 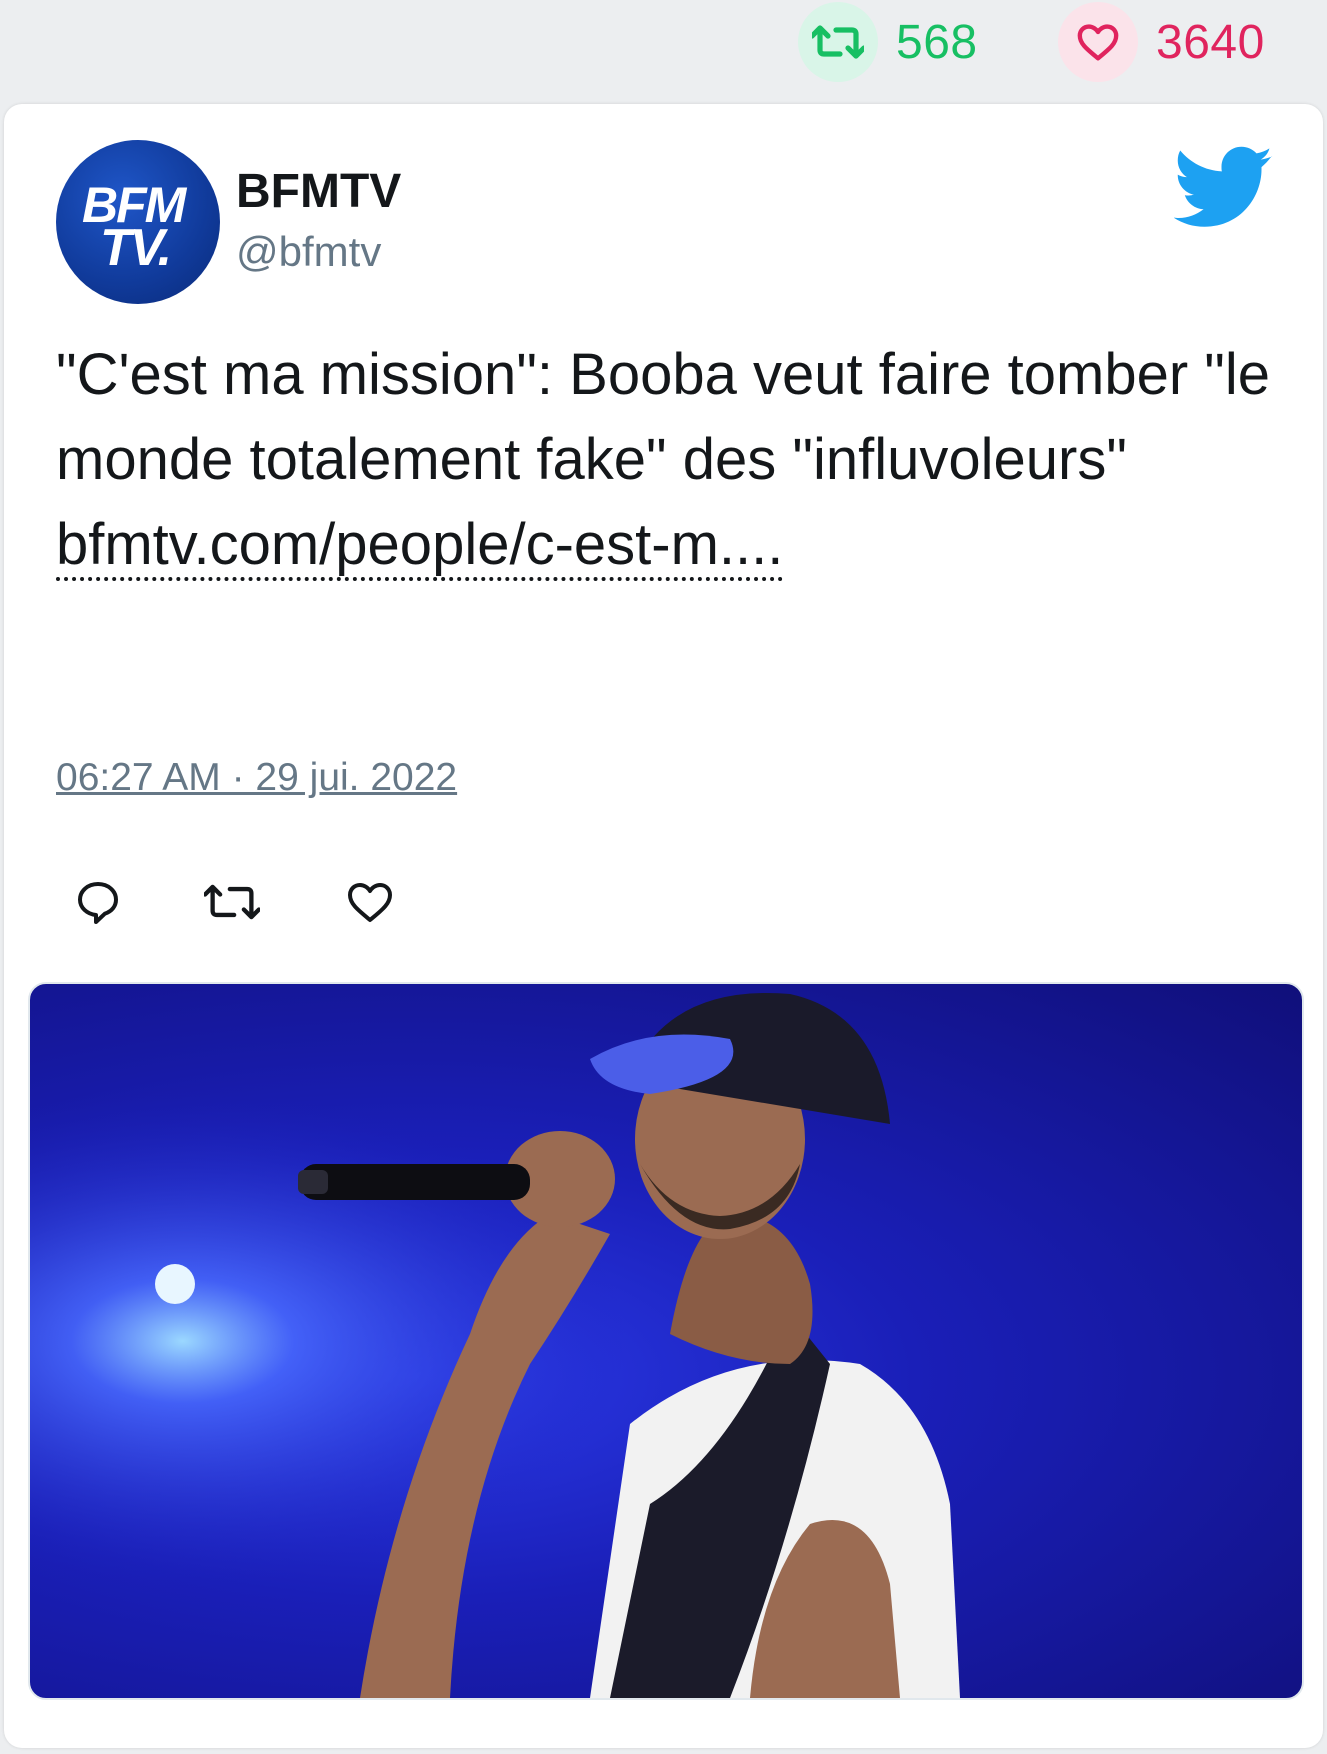 I want to click on like-stat: 3640, so click(x=1161, y=42).